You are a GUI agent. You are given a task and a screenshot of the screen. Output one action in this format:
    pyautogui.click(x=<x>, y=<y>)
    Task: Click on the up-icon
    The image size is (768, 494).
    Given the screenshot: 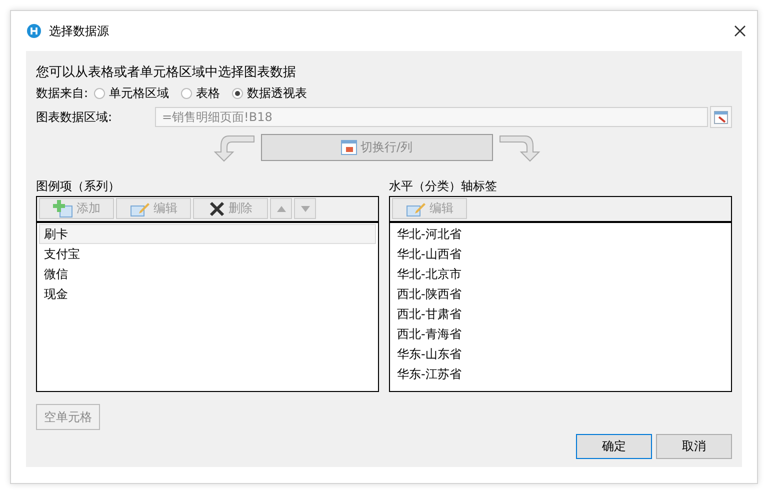 What is the action you would take?
    pyautogui.click(x=281, y=209)
    